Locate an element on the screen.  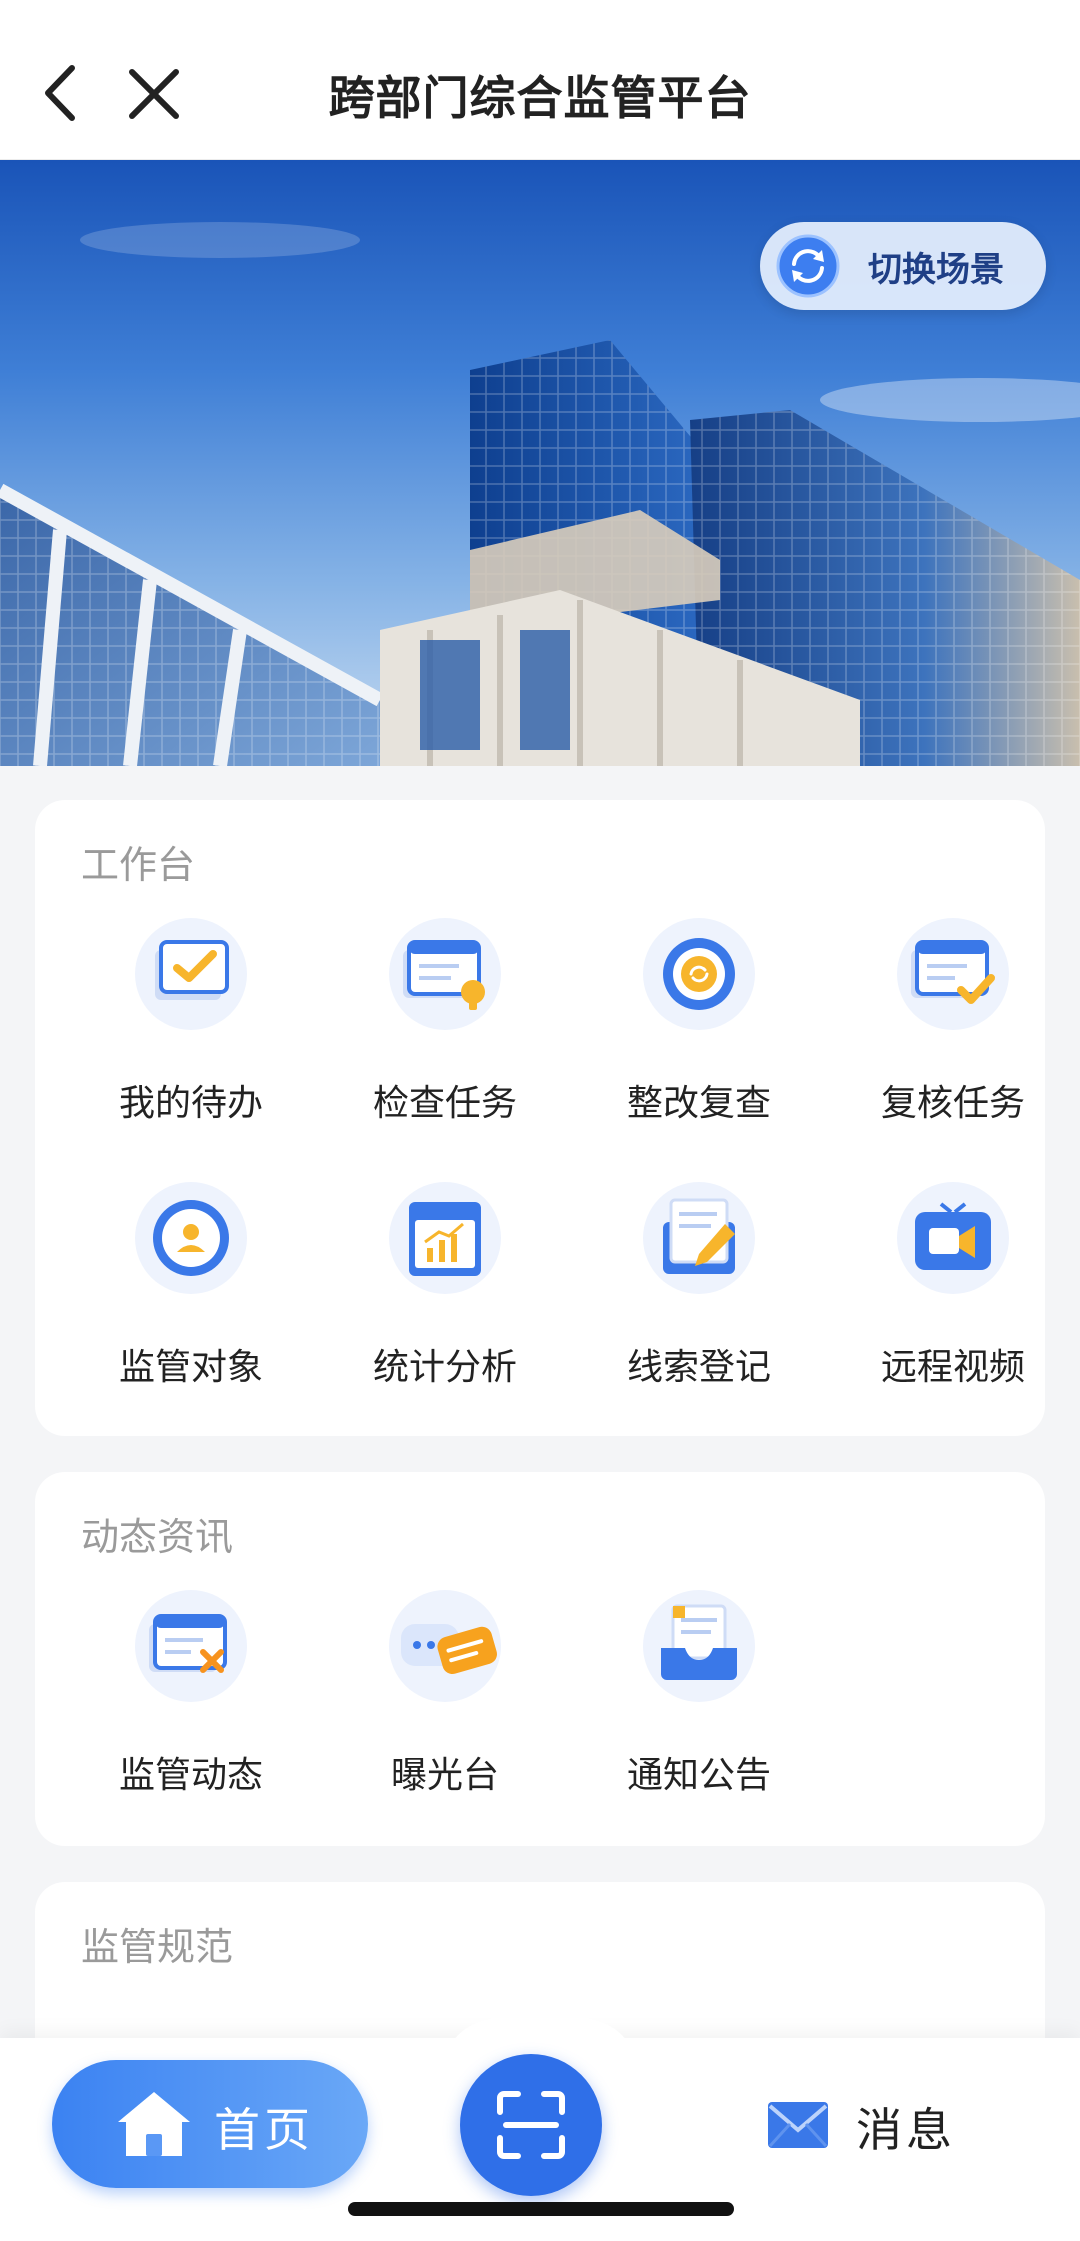
grid-item-inspection-task: 检查任务 is located at coordinates (445, 1021).